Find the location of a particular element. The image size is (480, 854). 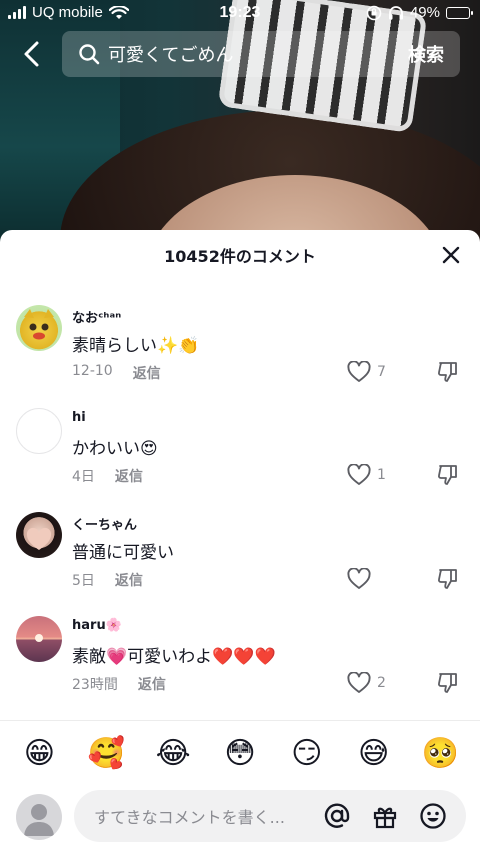

emoji-smirk: 😏 is located at coordinates (307, 754).